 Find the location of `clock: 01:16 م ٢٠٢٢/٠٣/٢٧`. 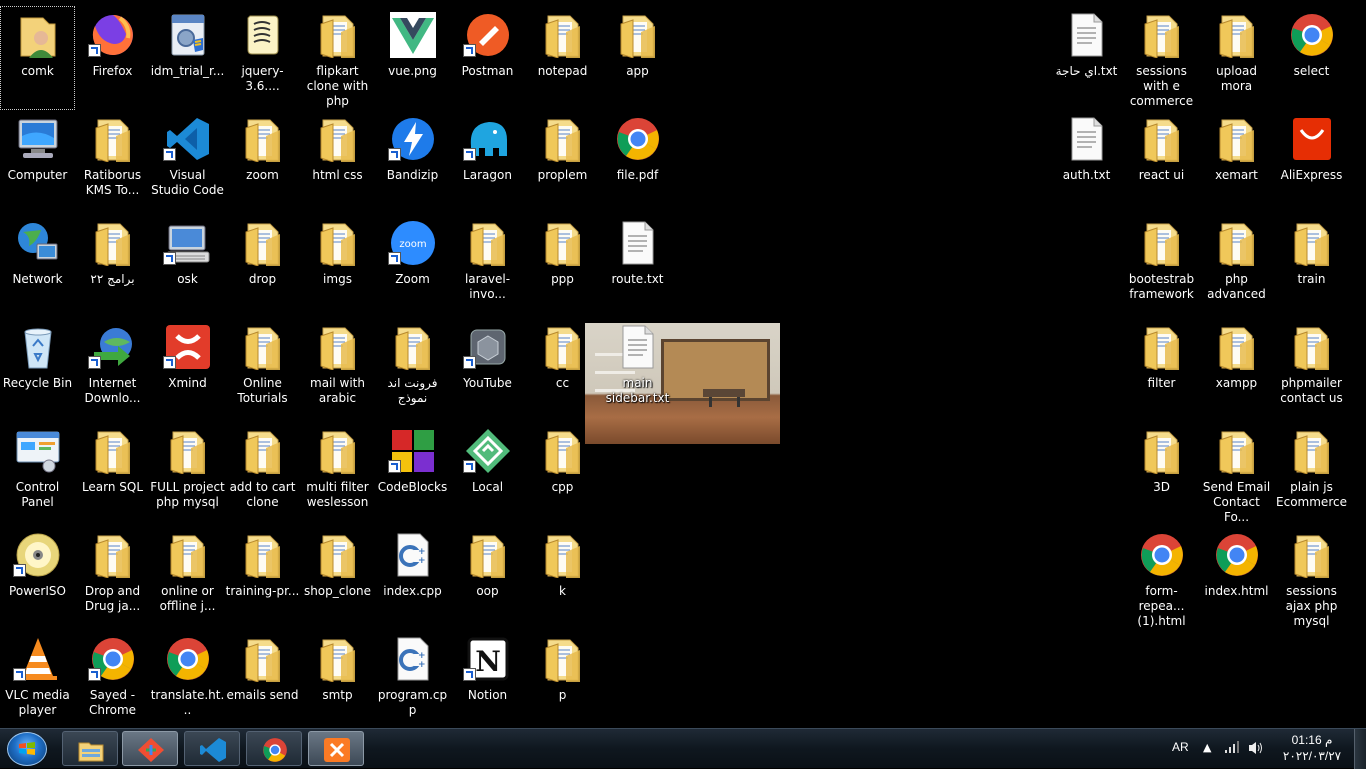

clock: 01:16 م ٢٠٢٢/٠٣/٢٧ is located at coordinates (1312, 748).